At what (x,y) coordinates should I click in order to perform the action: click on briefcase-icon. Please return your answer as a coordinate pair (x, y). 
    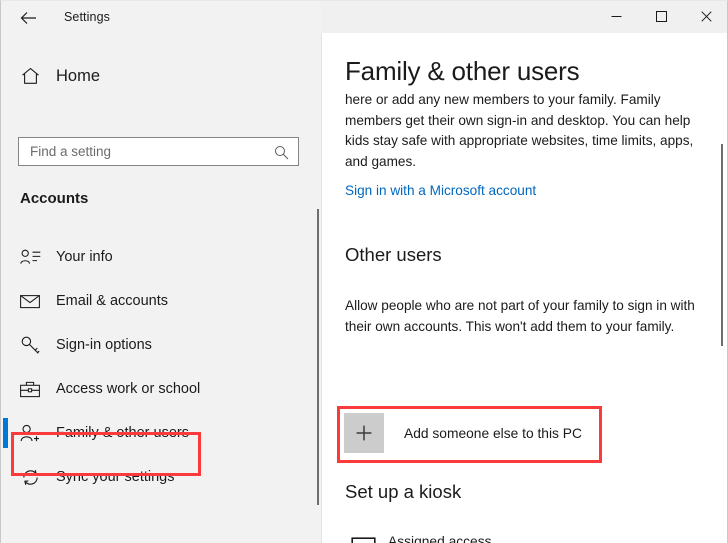
    Looking at the image, I should click on (30, 389).